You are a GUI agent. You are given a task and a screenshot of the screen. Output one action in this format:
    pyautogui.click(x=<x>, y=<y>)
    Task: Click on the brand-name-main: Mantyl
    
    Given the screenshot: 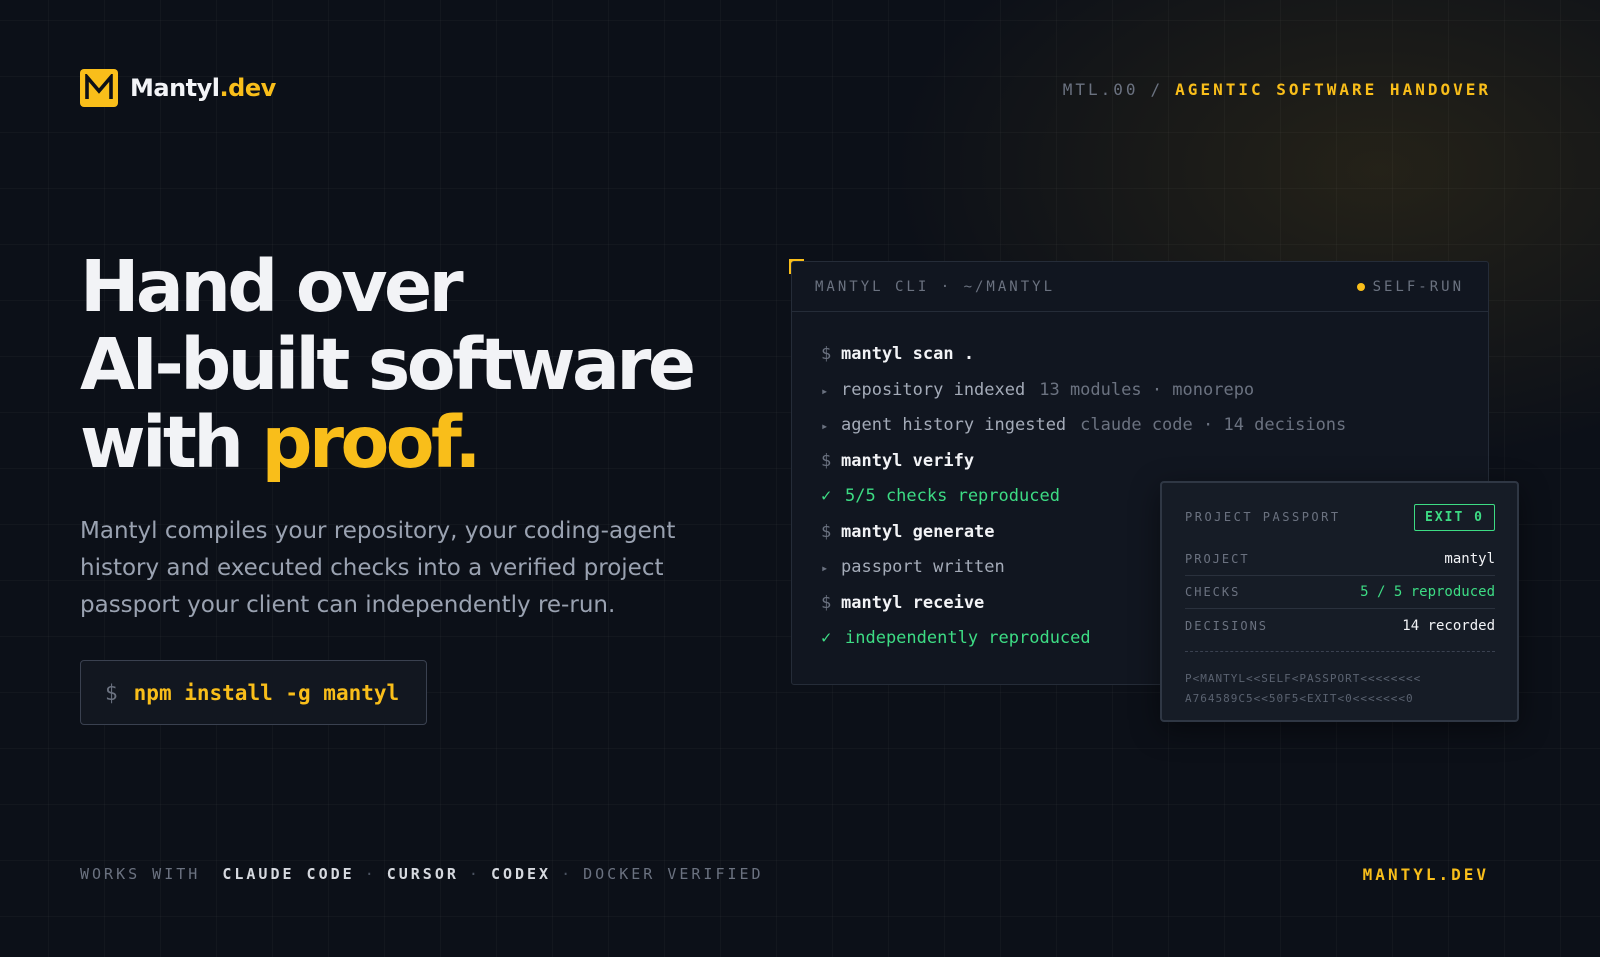 What is the action you would take?
    pyautogui.click(x=175, y=88)
    